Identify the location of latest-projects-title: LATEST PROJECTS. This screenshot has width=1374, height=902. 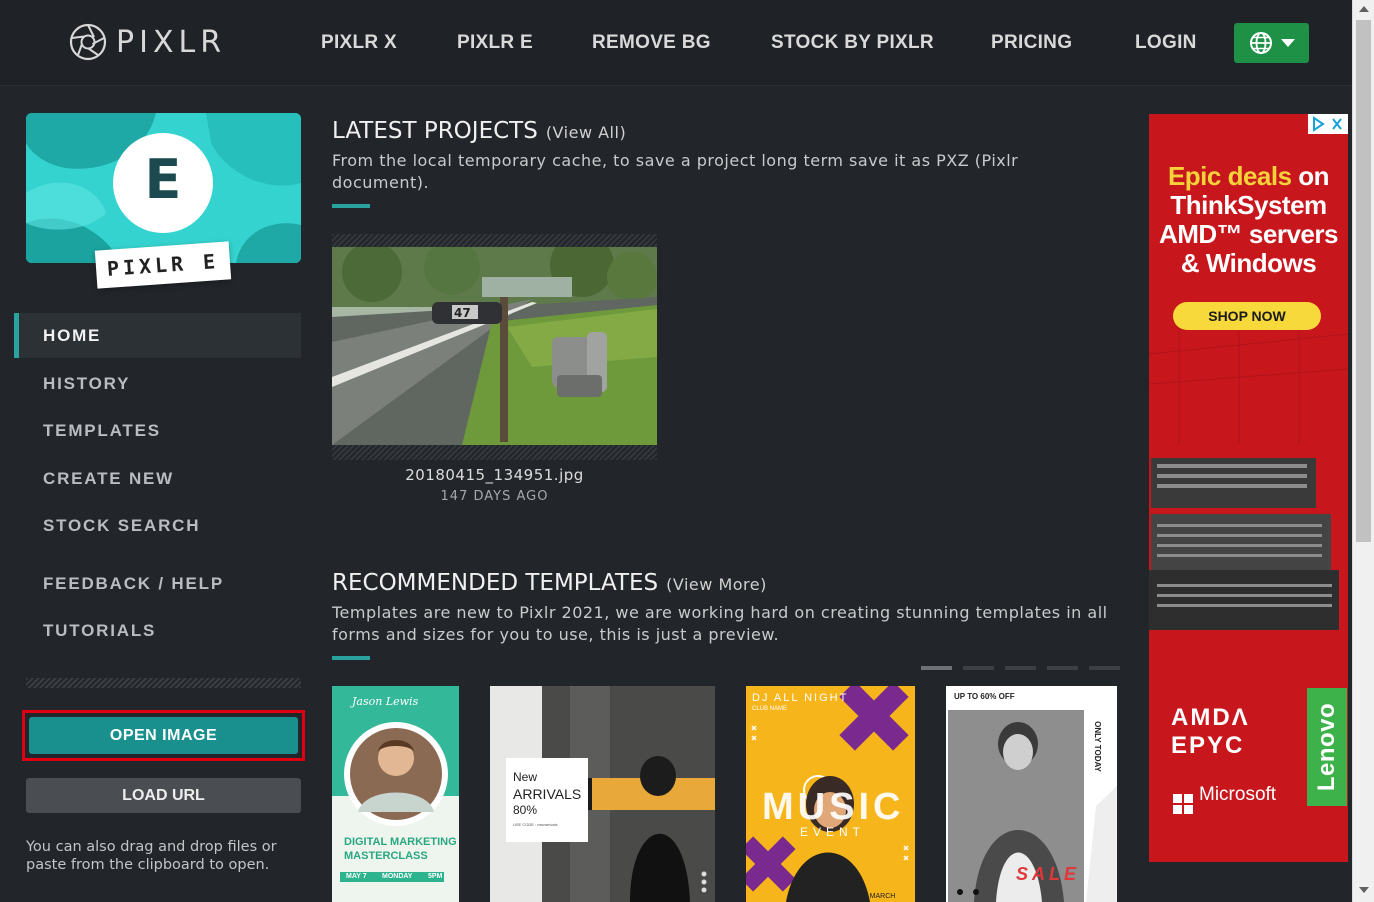
(435, 131).